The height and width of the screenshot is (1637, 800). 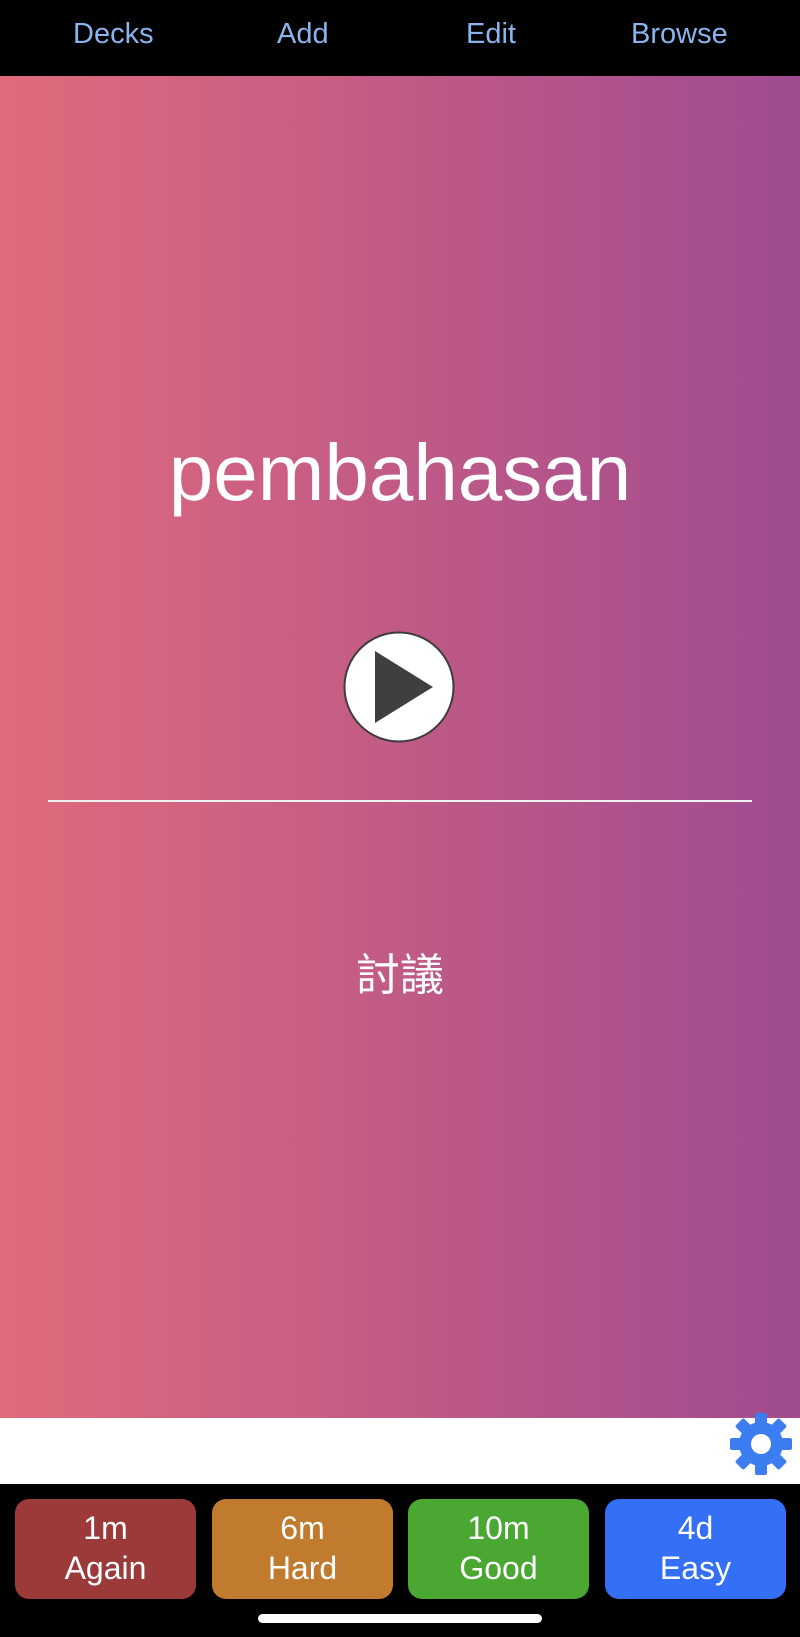 I want to click on again-button: 1m Again, so click(x=105, y=1549).